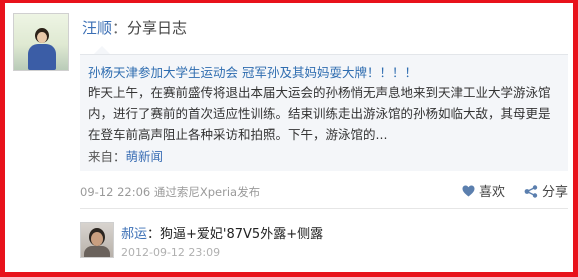 The width and height of the screenshot is (578, 277). I want to click on heart-icon, so click(468, 191).